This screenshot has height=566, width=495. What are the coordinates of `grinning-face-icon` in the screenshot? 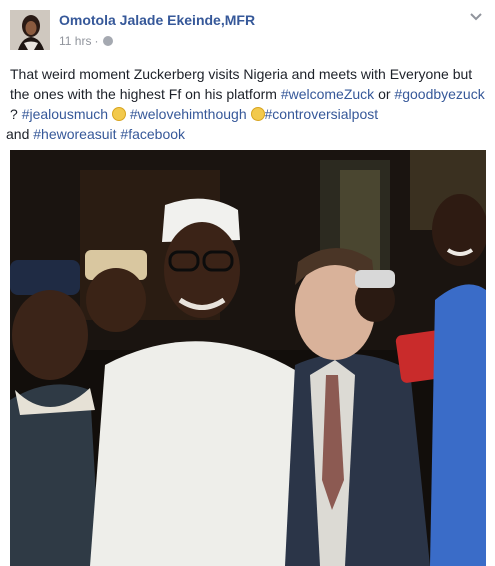 It's located at (118, 114).